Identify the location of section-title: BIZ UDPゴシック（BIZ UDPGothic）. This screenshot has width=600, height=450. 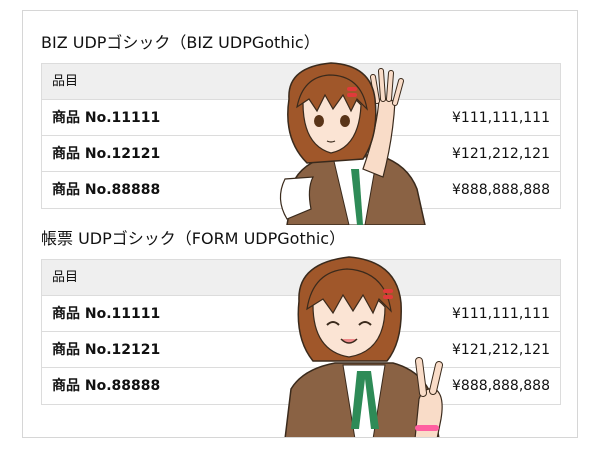
(180, 42).